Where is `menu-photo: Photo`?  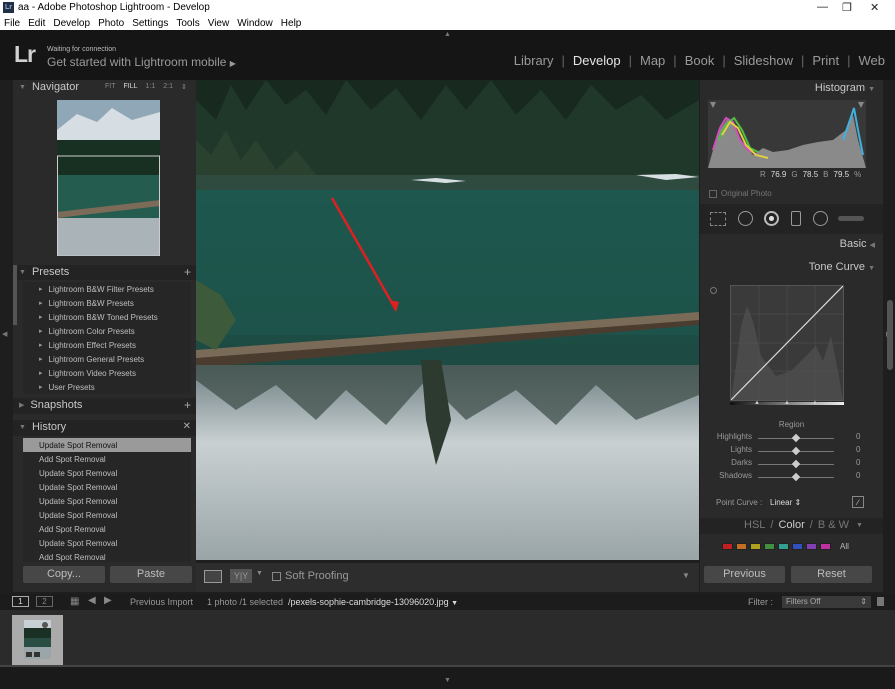
menu-photo: Photo is located at coordinates (111, 23).